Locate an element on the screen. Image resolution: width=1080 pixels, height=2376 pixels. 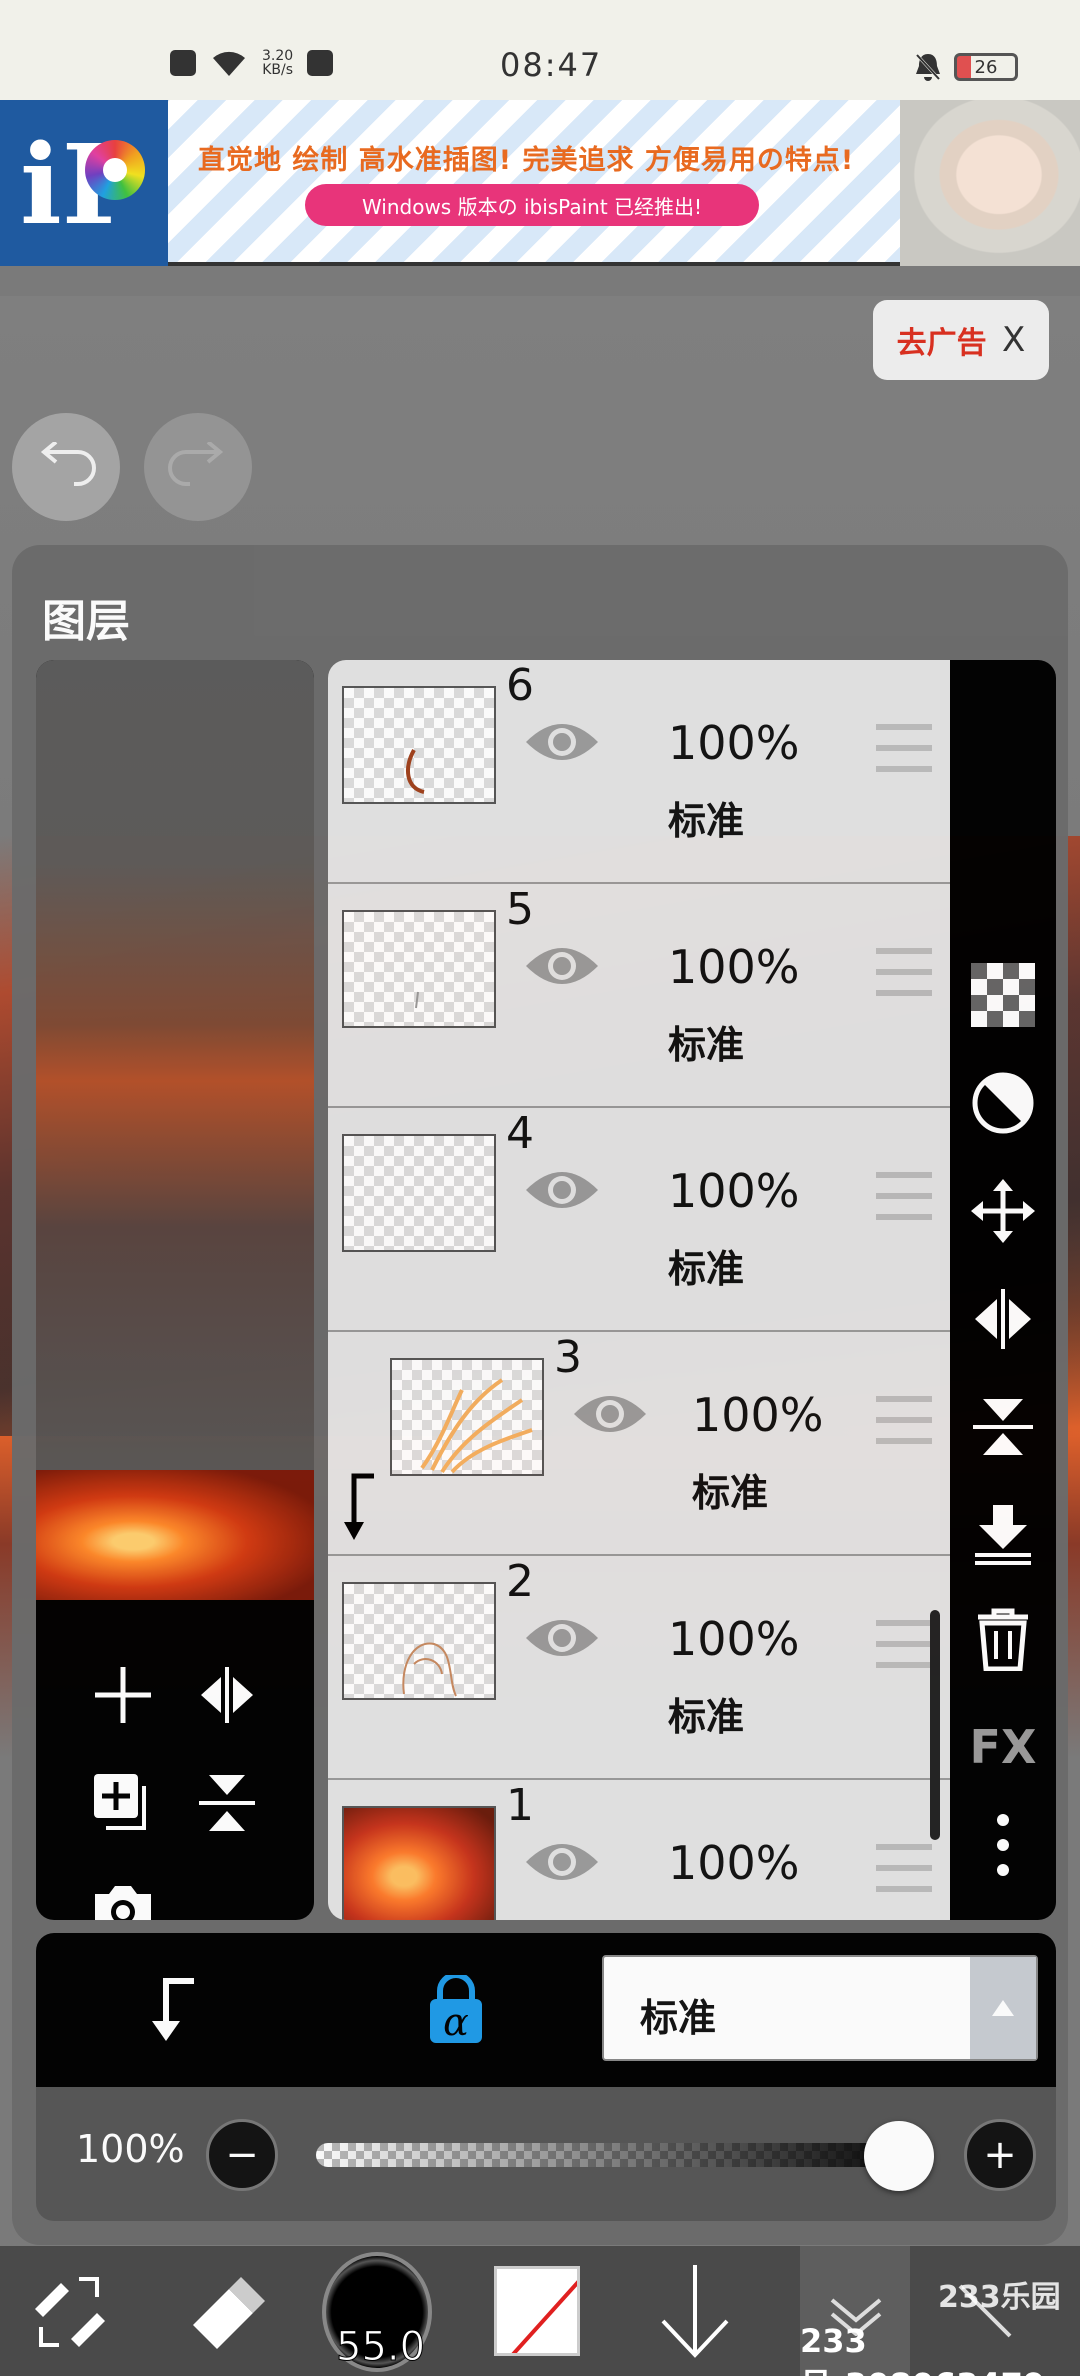
flip-layer-vertical-button is located at coordinates (1003, 1427).